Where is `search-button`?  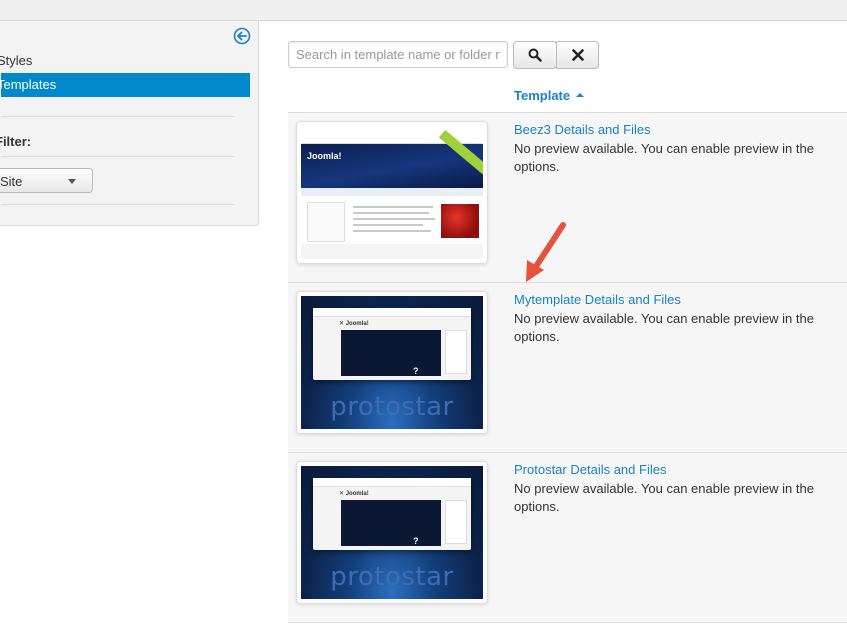
search-button is located at coordinates (535, 55).